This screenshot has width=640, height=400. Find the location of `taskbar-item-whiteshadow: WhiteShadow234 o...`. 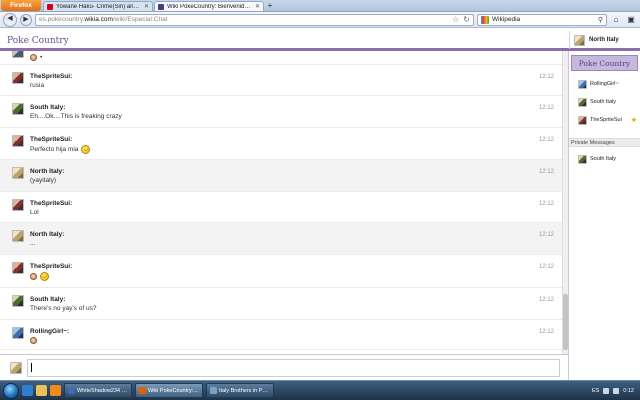

taskbar-item-whiteshadow: WhiteShadow234 o... is located at coordinates (98, 390).